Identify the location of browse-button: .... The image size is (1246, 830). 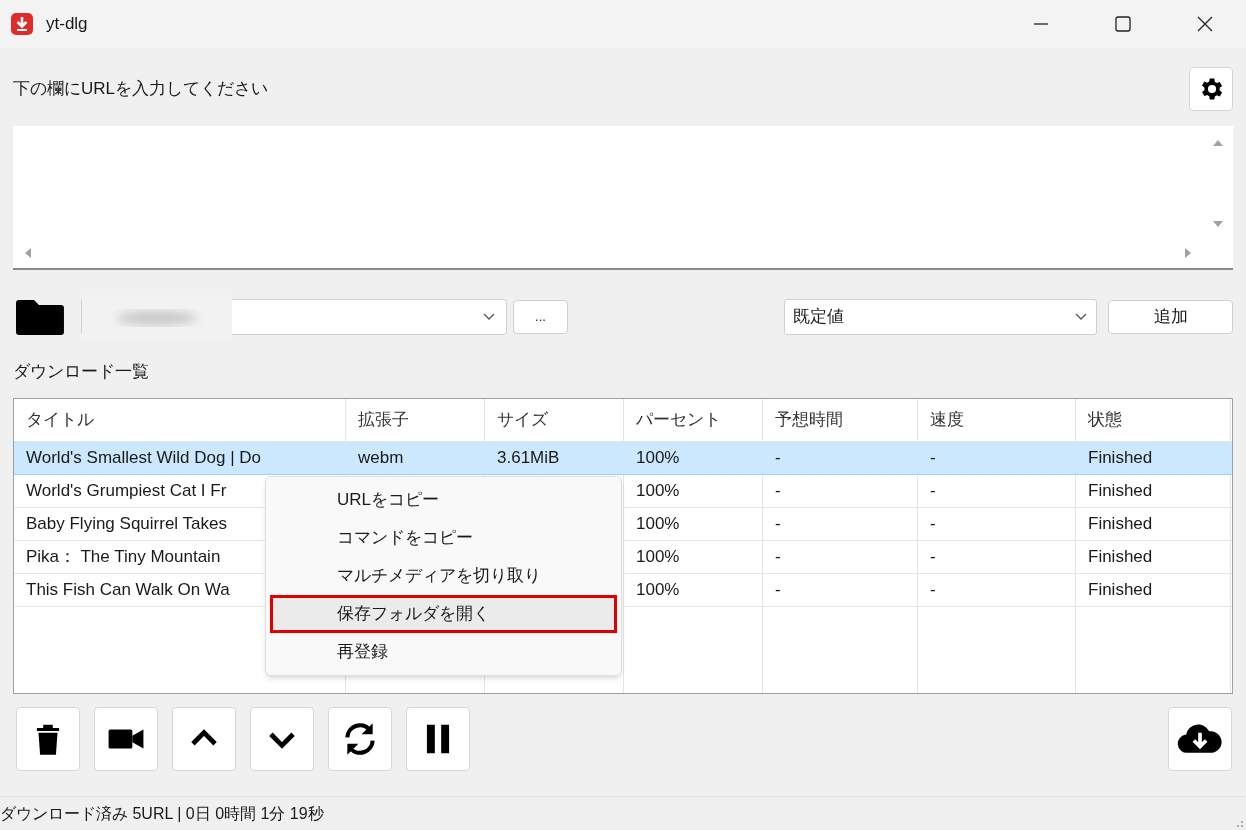
(540, 317).